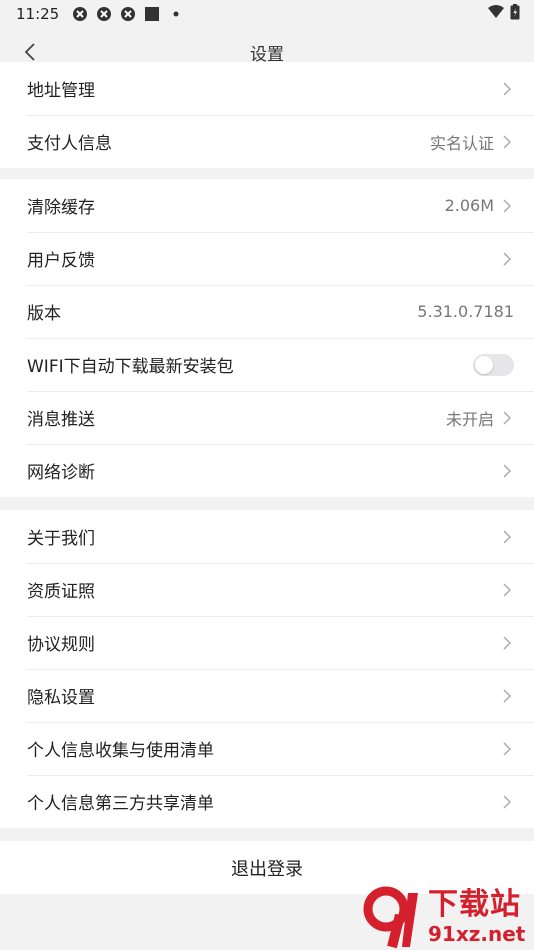  What do you see at coordinates (493, 364) in the screenshot?
I see `wifi-download-toggle` at bounding box center [493, 364].